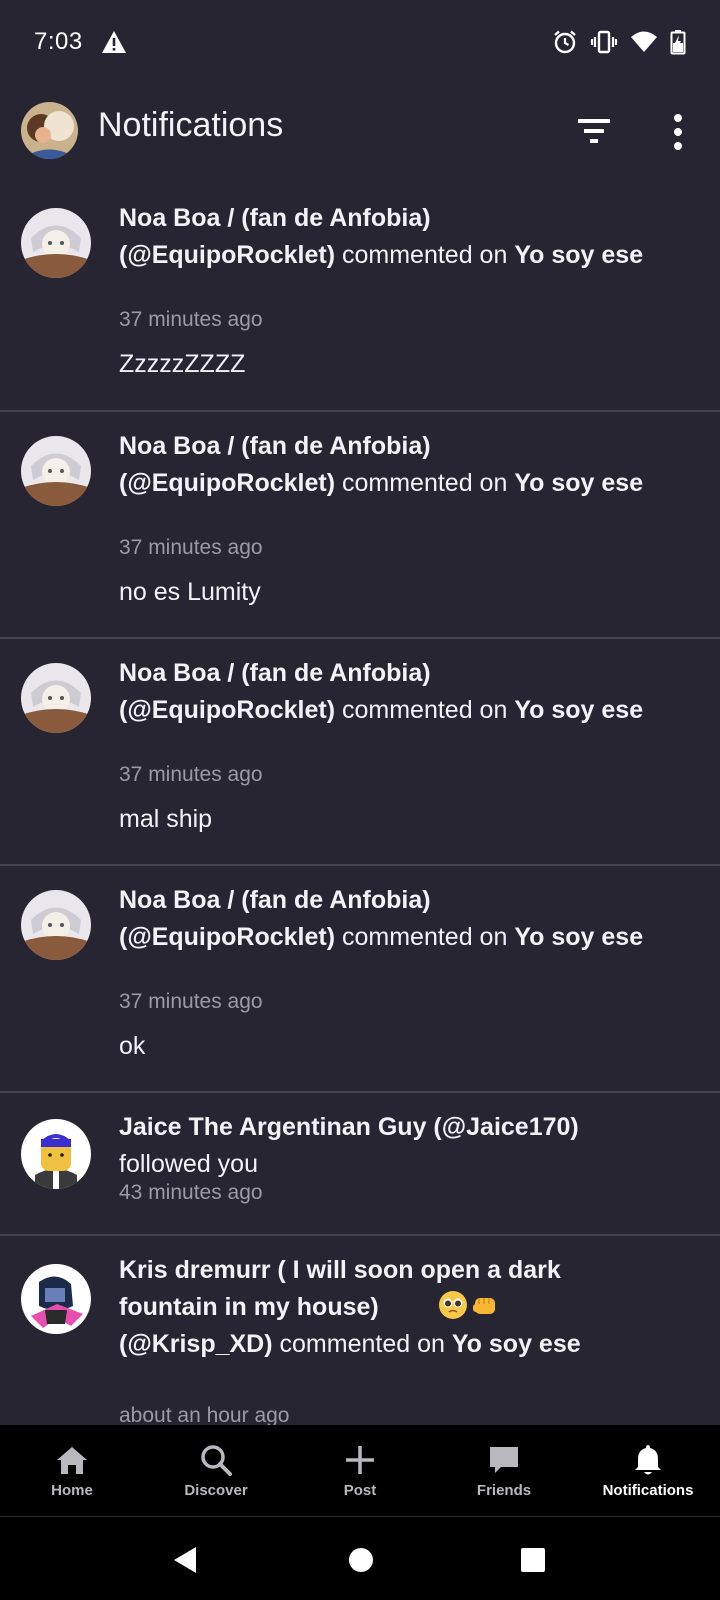 This screenshot has width=720, height=1600. I want to click on notification-comment: no es Lumity, so click(190, 592).